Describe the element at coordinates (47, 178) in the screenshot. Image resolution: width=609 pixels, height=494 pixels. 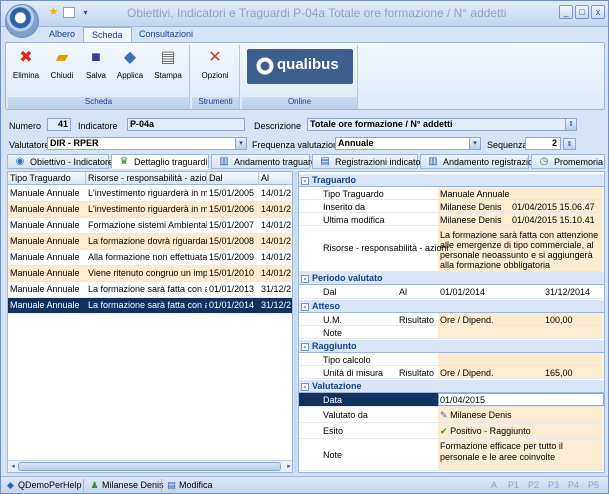
I see `column-header: Tipo Traguardo` at that location.